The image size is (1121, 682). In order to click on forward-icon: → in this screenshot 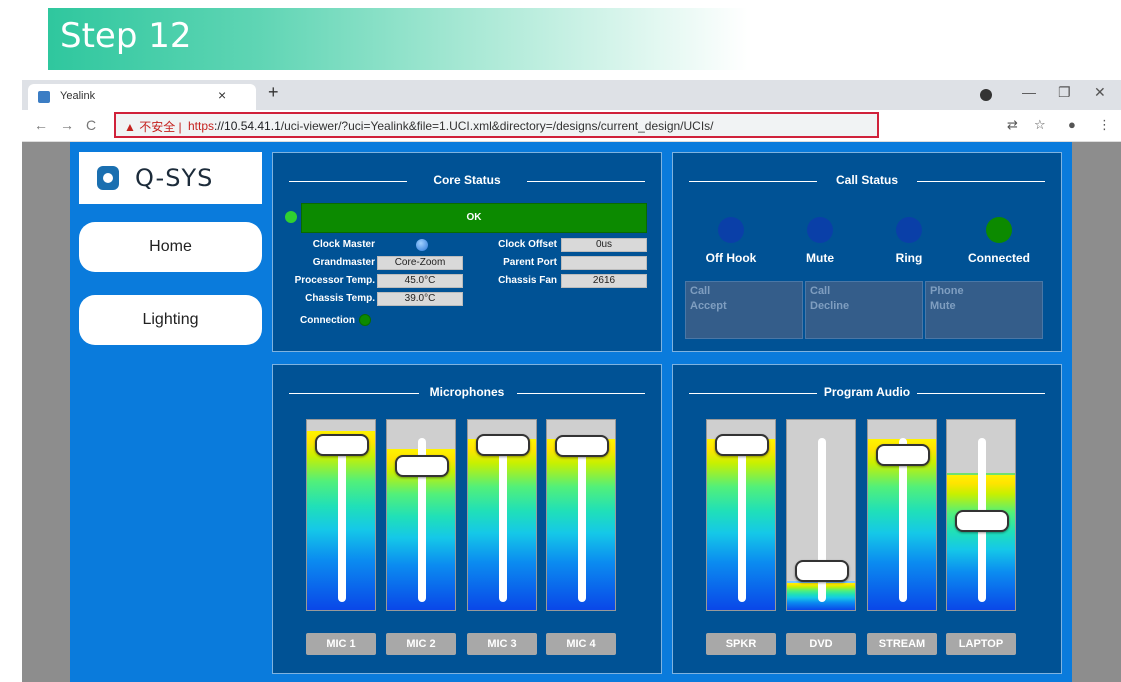, I will do `click(67, 125)`.